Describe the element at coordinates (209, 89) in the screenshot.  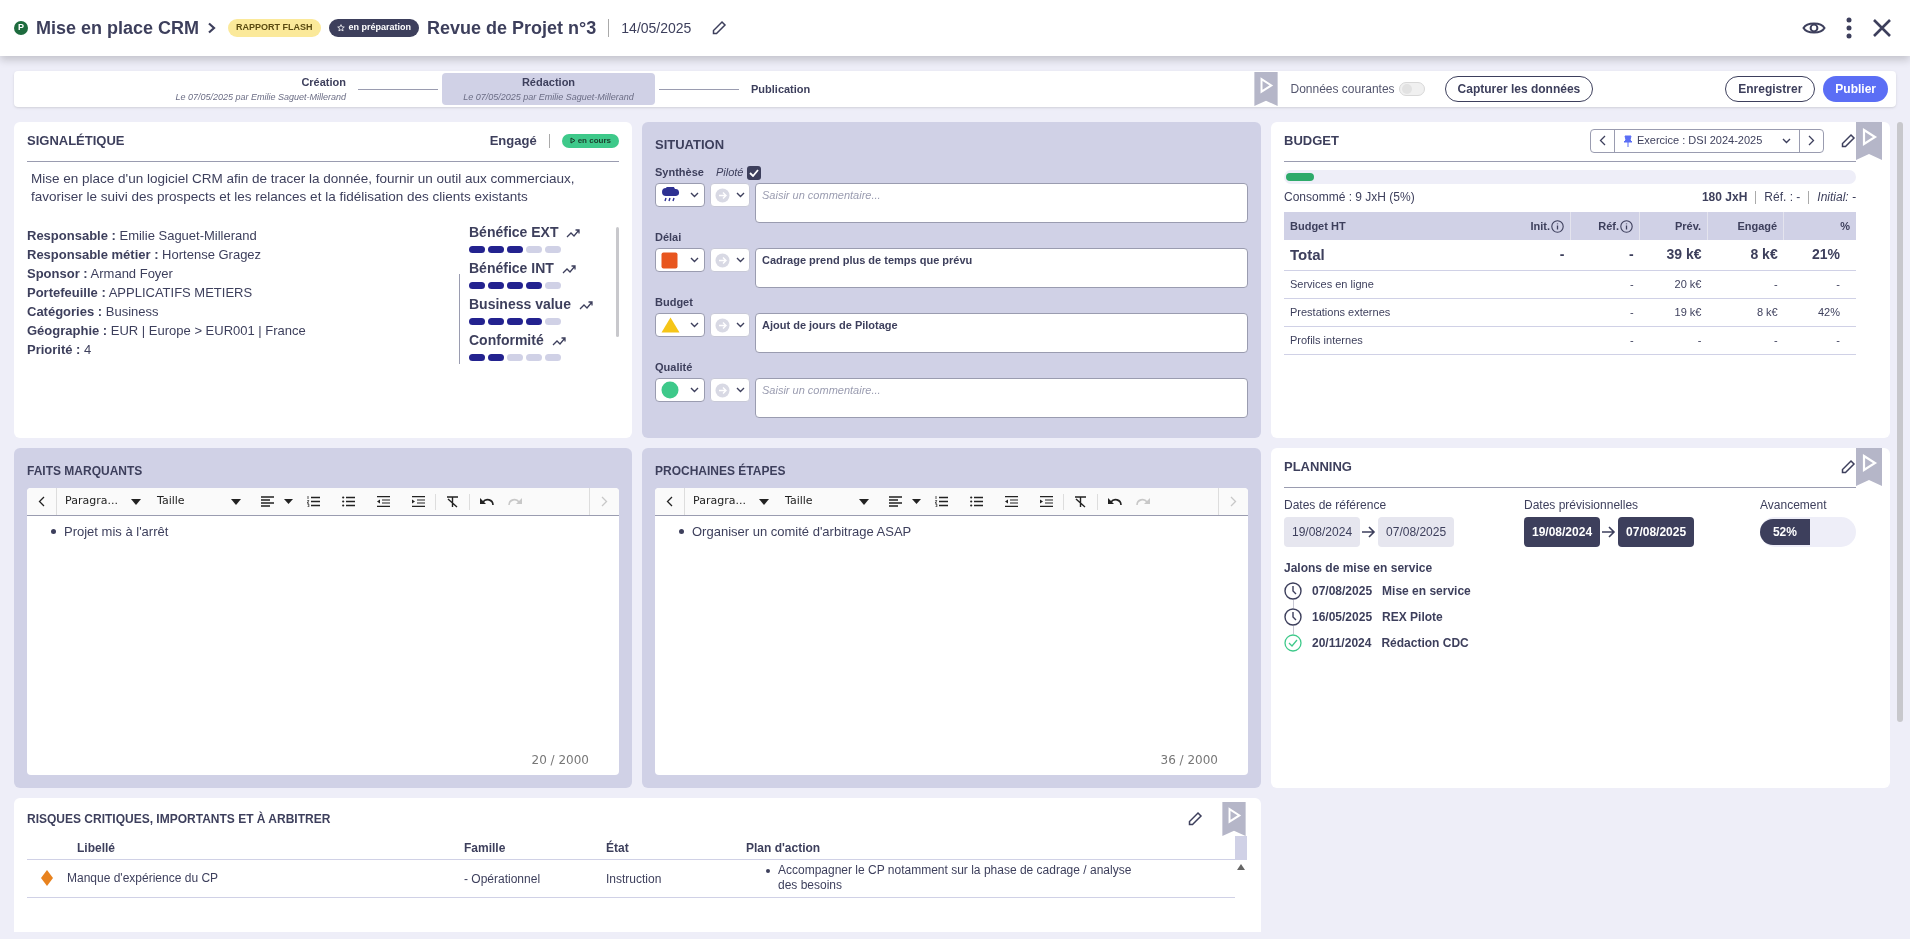
I see `workflow-step: Création Le 07/05/2025 par Emilie Saguet-Millerand` at that location.